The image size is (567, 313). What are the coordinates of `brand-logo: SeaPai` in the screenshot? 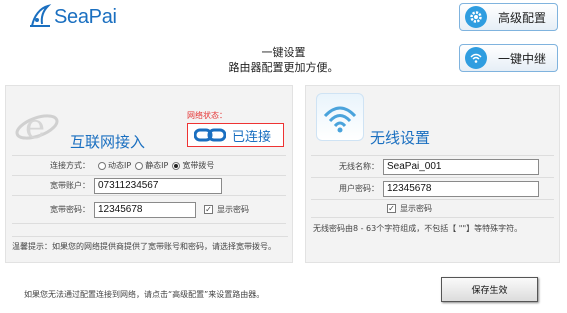 It's located at (72, 17).